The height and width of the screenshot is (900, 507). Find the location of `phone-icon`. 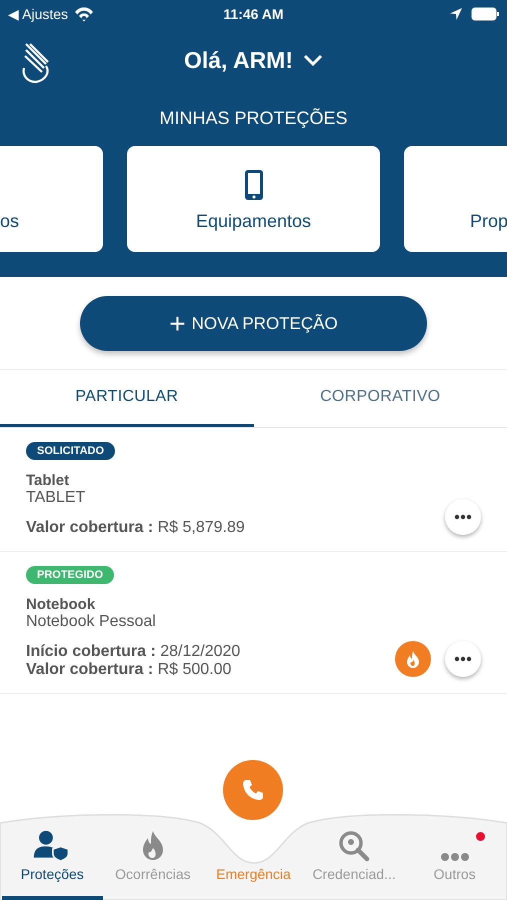

phone-icon is located at coordinates (253, 790).